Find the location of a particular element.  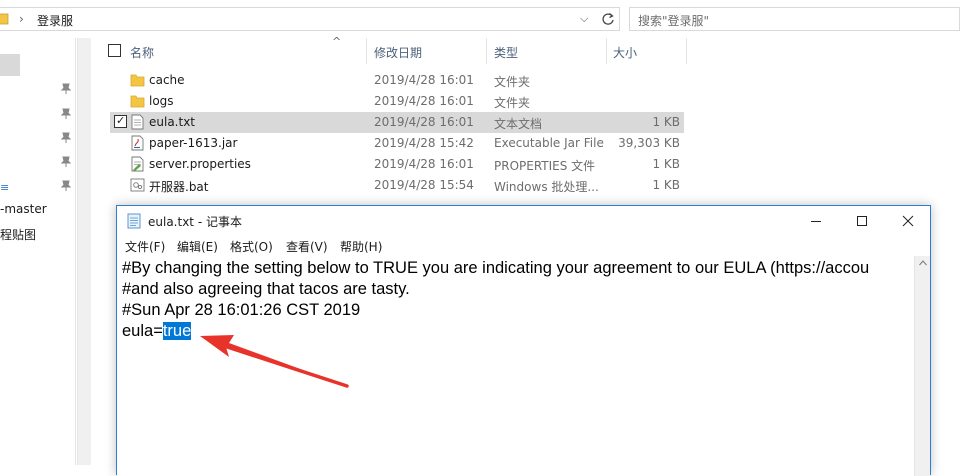

file-type: PROPERTIES 文件 is located at coordinates (545, 166).